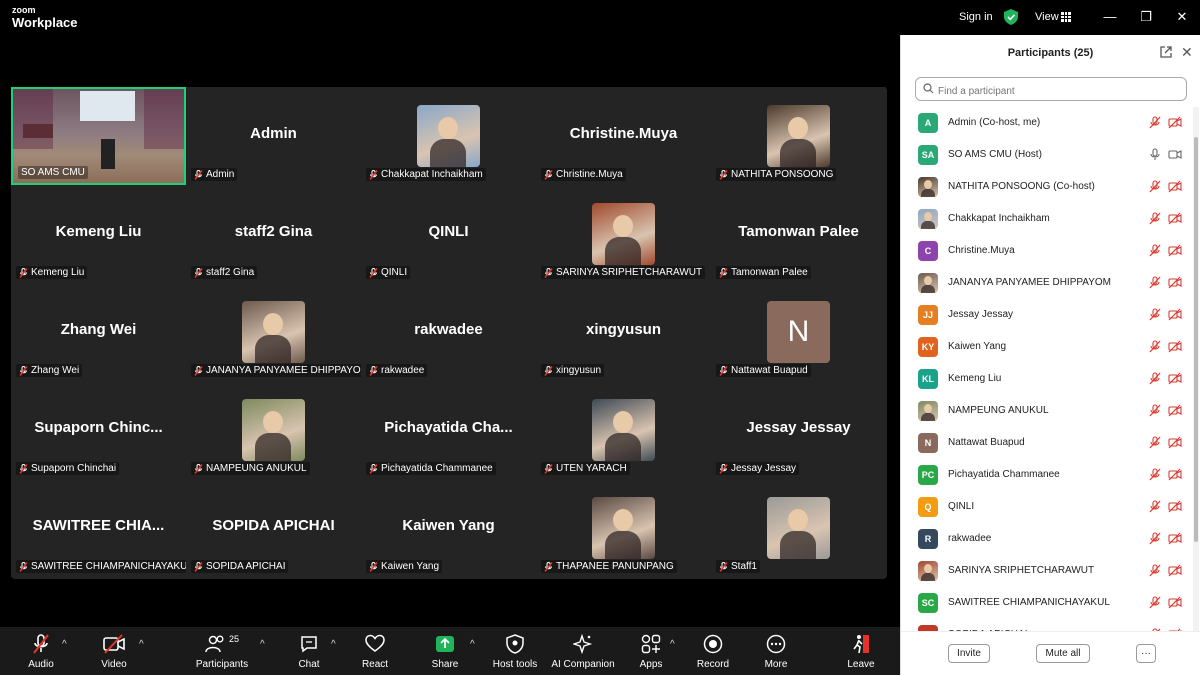 This screenshot has width=1200, height=675. What do you see at coordinates (64, 644) in the screenshot?
I see `audio-options-chevron-icon: ^` at bounding box center [64, 644].